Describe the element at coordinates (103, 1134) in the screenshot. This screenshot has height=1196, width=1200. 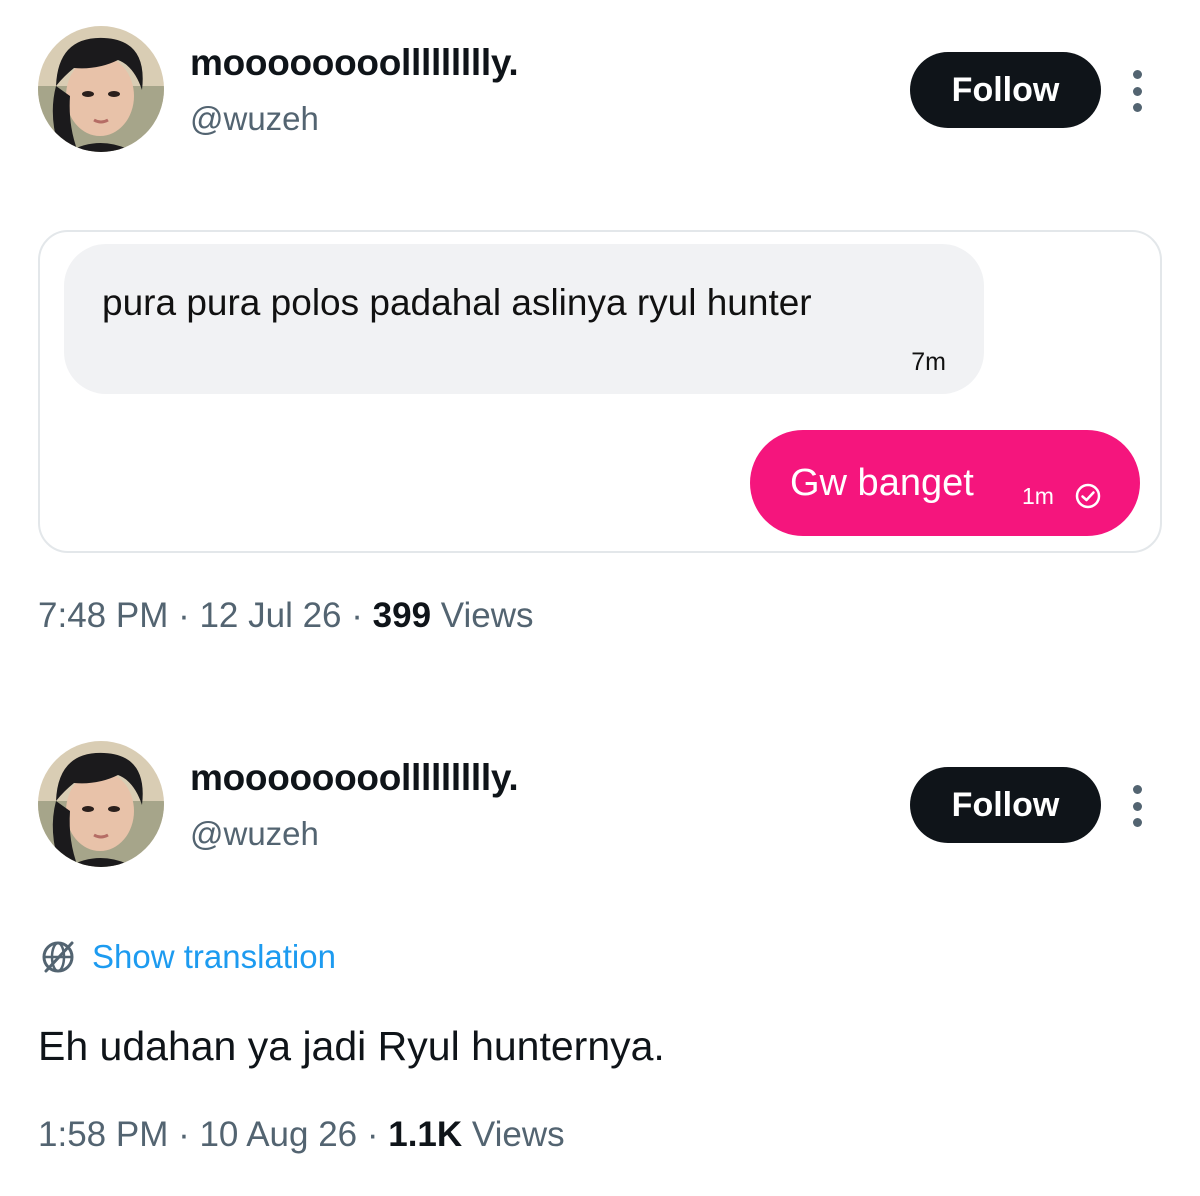
I see `post-time: 1:58 PM` at that location.